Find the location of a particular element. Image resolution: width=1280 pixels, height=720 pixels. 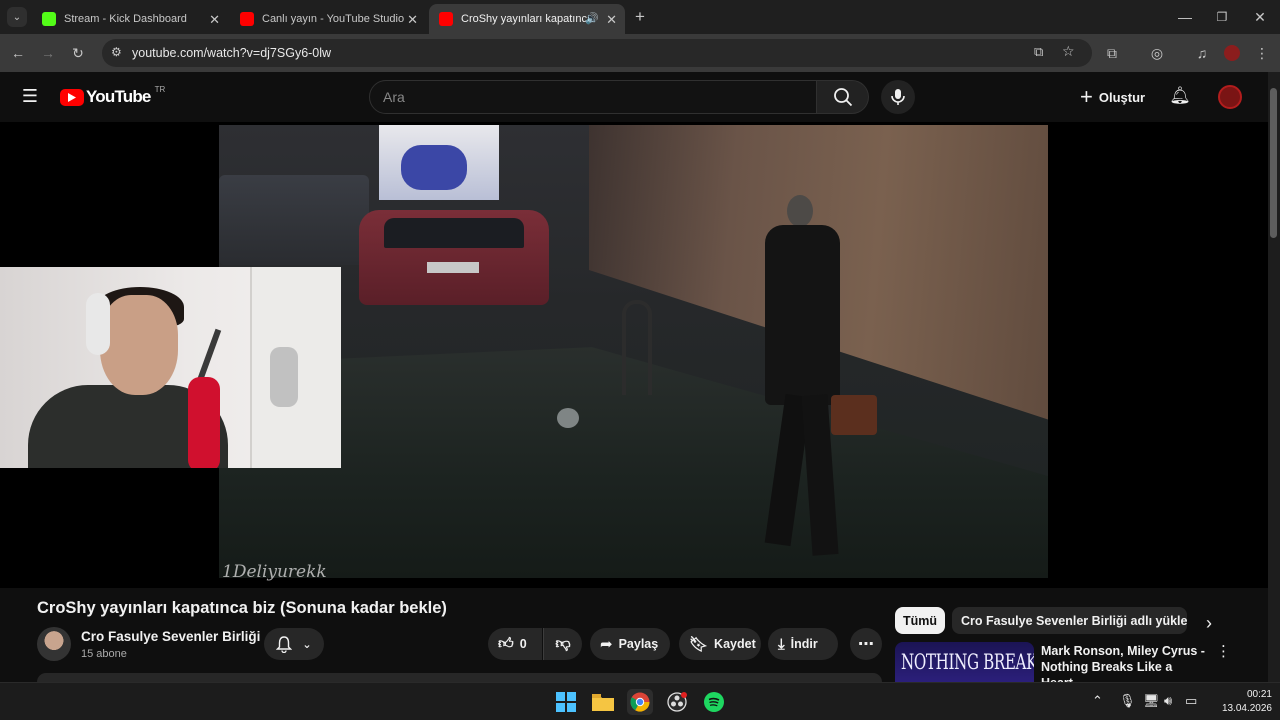

kick-favicon-icon is located at coordinates (49, 19).